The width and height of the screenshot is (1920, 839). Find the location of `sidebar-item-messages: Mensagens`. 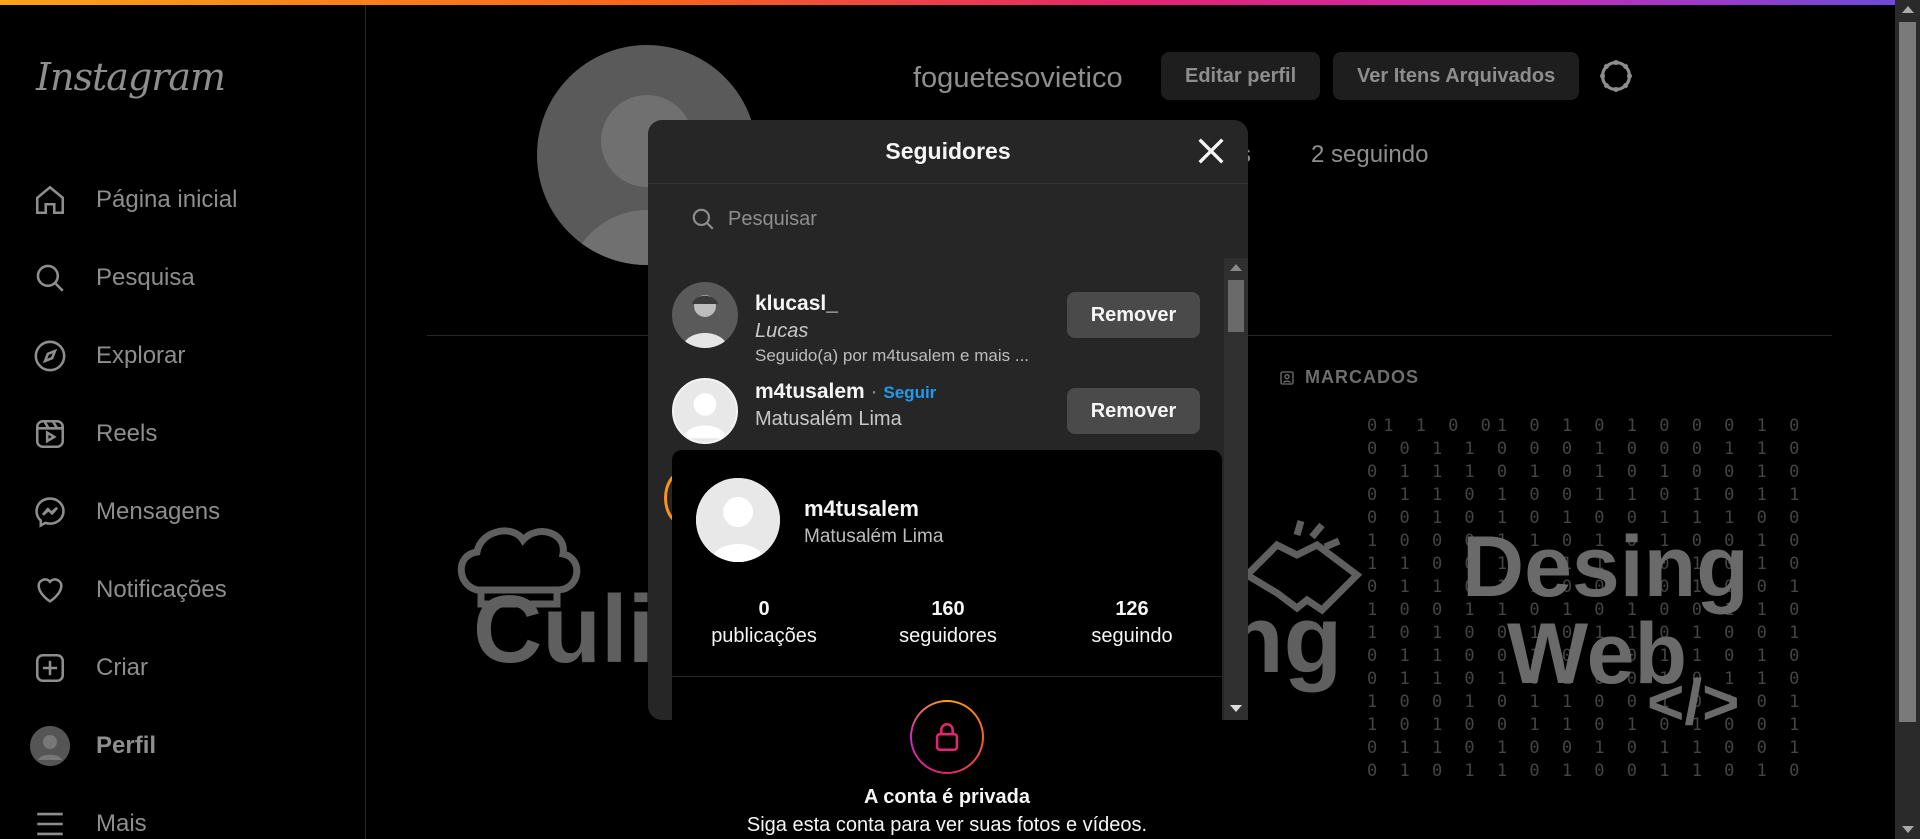

sidebar-item-messages: Mensagens is located at coordinates (190, 512).